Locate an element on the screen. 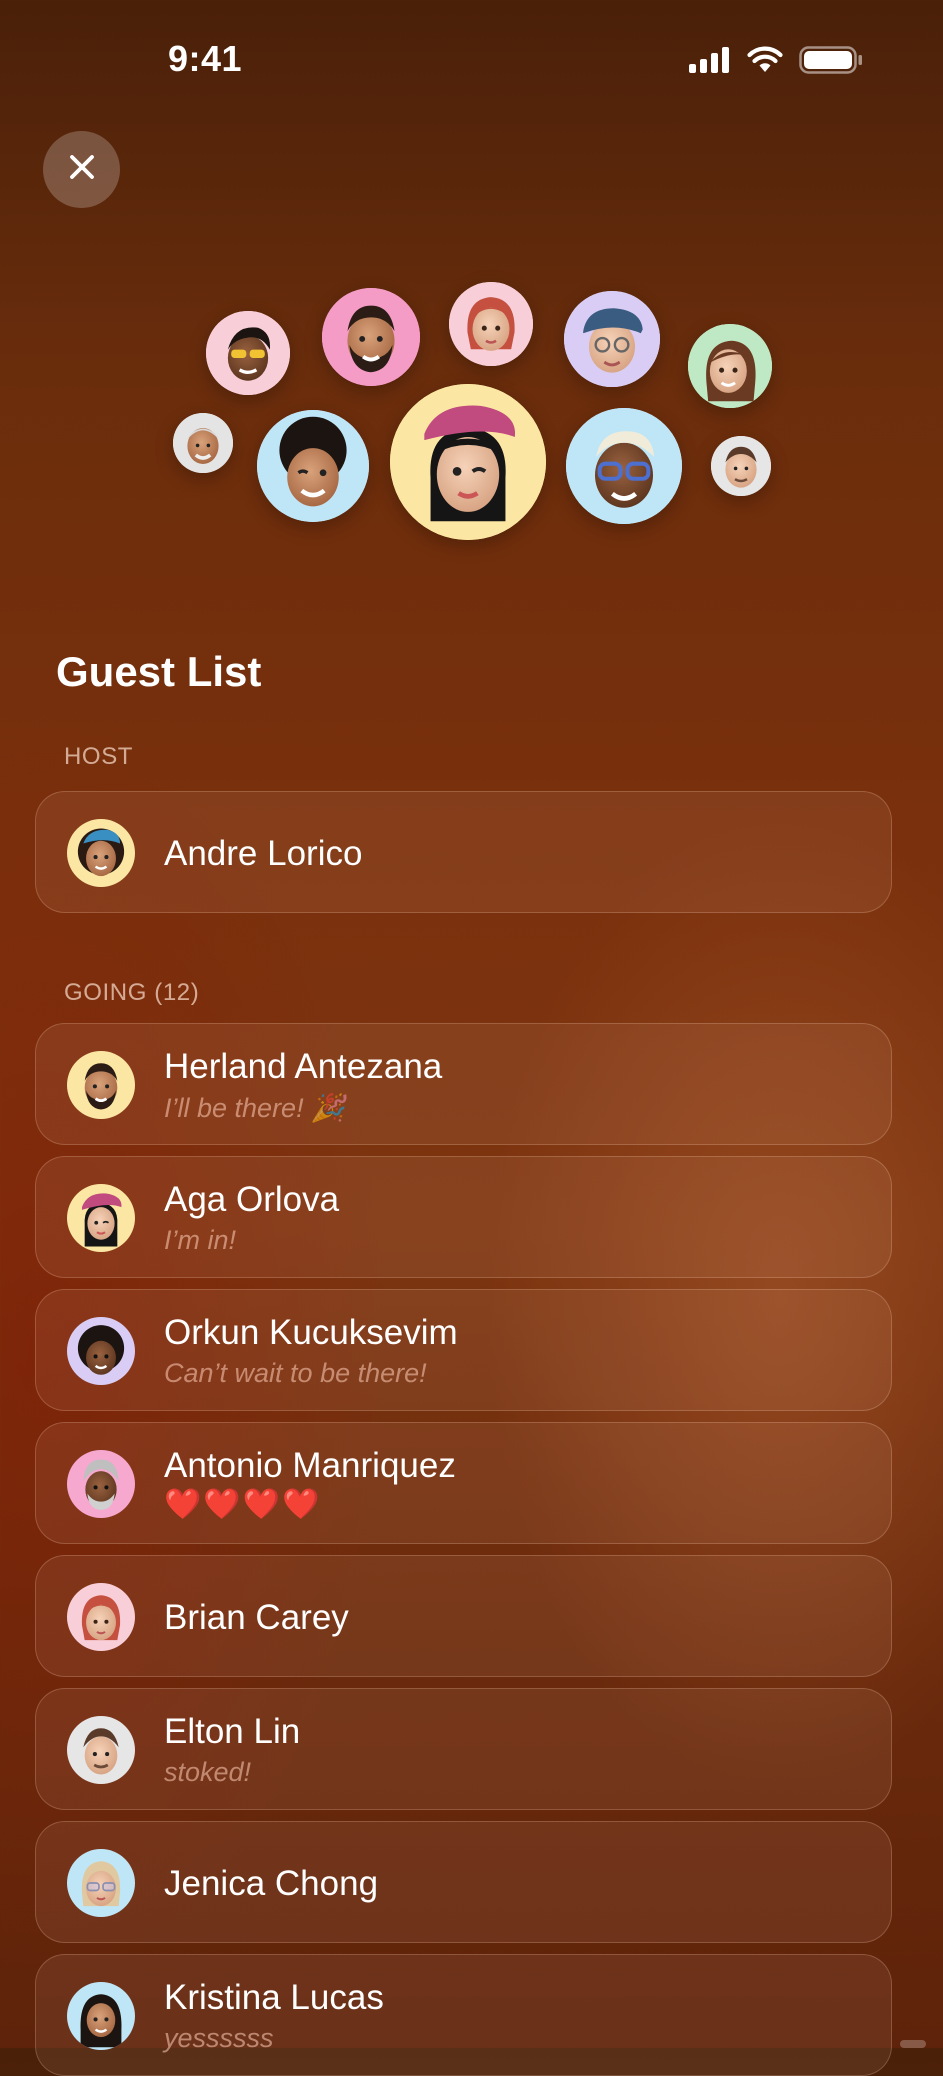 The height and width of the screenshot is (2076, 943). guest-name: Brian Carey is located at coordinates (256, 1617).